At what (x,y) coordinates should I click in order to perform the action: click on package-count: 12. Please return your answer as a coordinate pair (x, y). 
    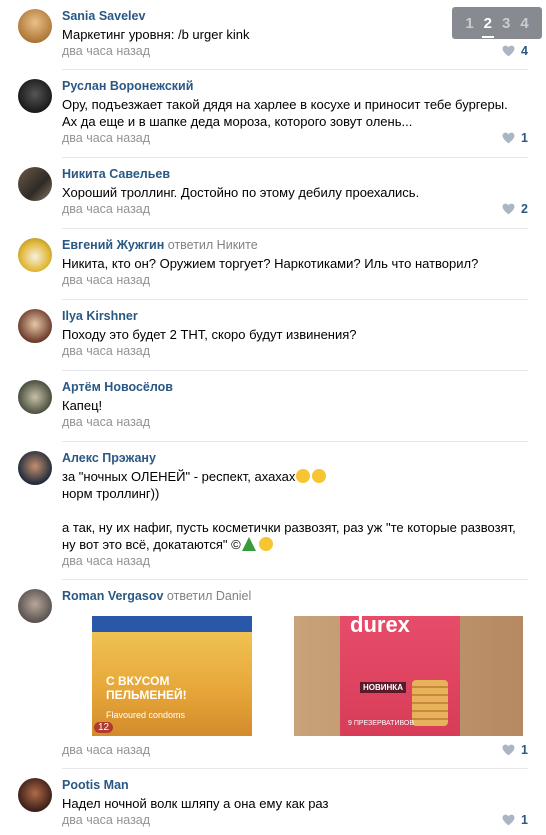
    Looking at the image, I should click on (104, 727).